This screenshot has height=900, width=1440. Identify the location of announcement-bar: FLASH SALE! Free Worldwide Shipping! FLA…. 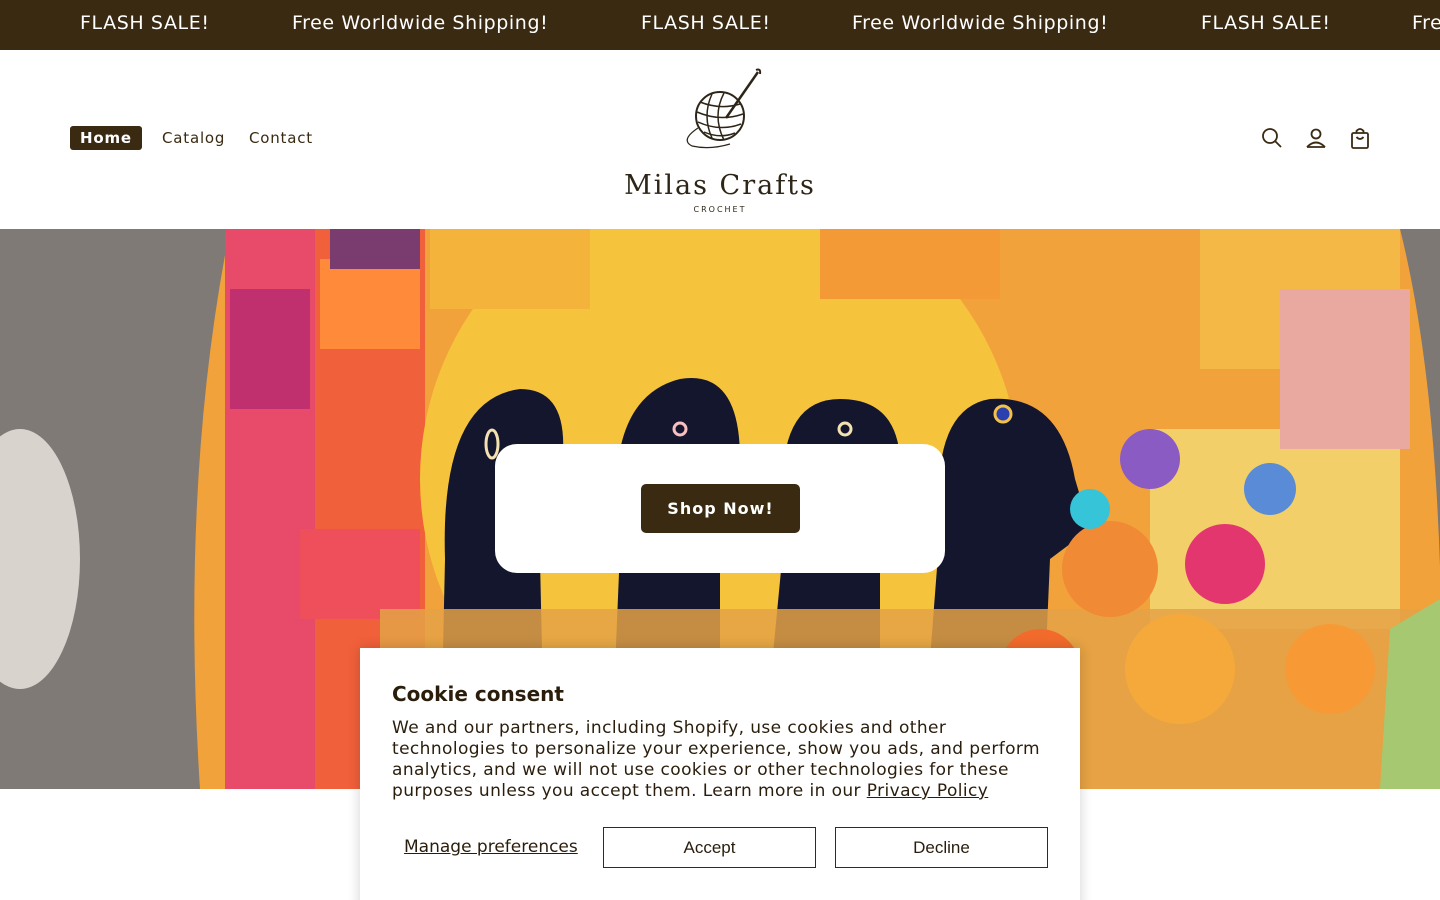
(720, 25).